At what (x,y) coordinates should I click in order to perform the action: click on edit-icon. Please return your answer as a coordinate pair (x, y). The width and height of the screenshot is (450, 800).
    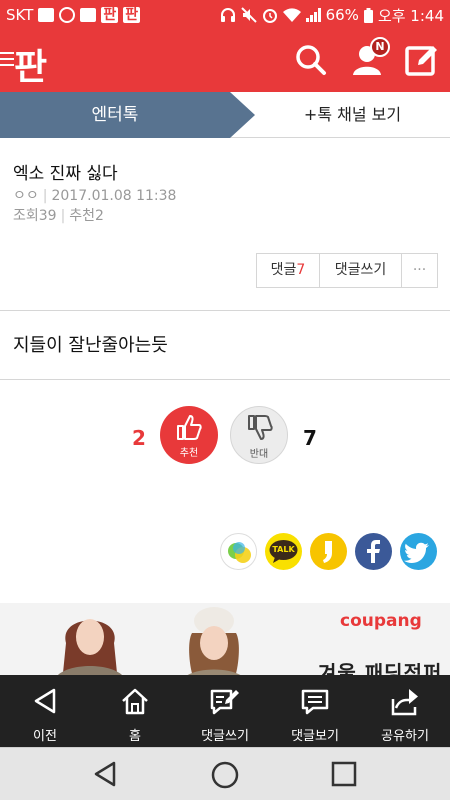
    Looking at the image, I should click on (421, 61).